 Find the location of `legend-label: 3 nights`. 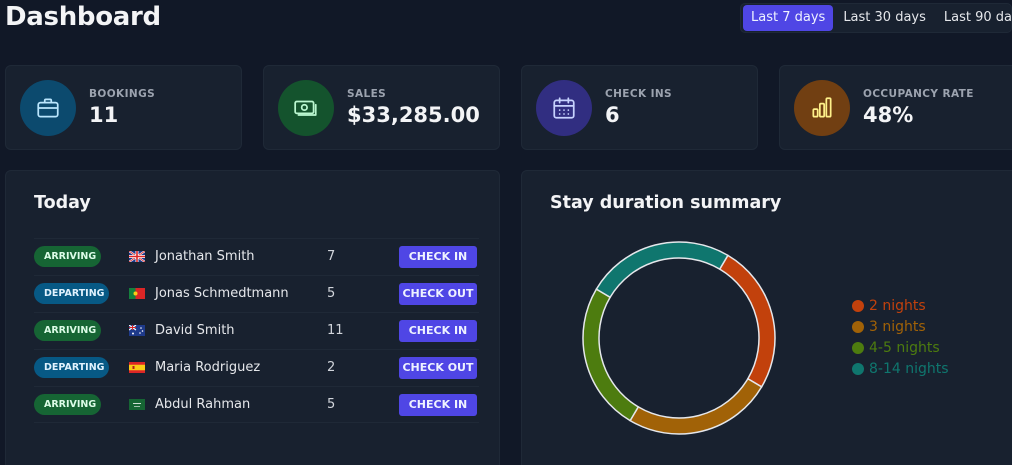

legend-label: 3 nights is located at coordinates (897, 326).